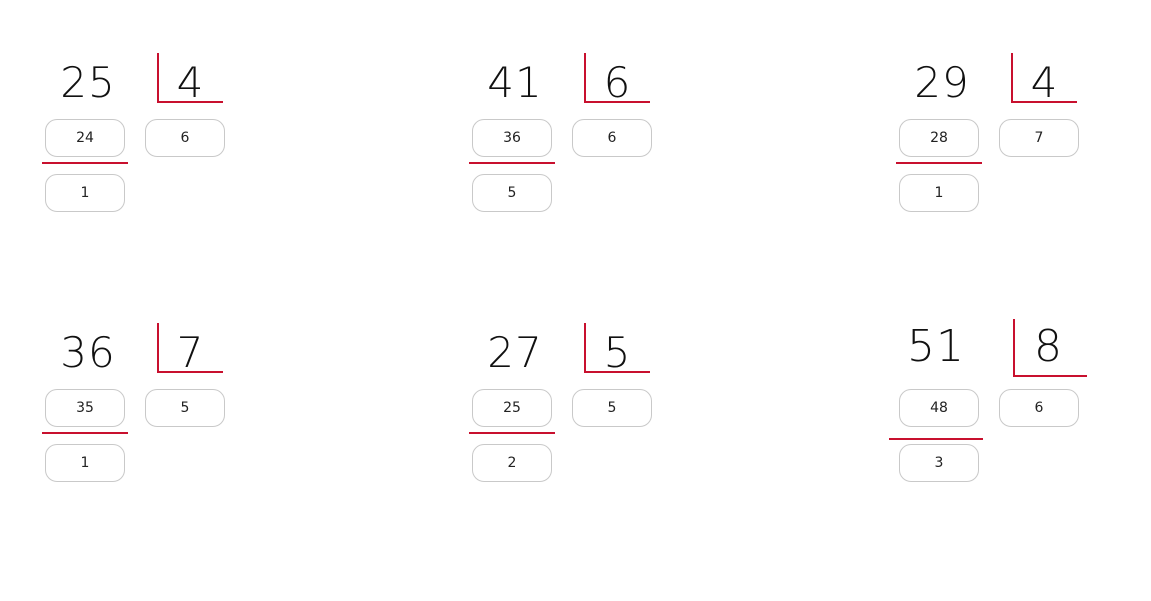 The width and height of the screenshot is (1151, 601). What do you see at coordinates (190, 352) in the screenshot?
I see `divisor: 7` at bounding box center [190, 352].